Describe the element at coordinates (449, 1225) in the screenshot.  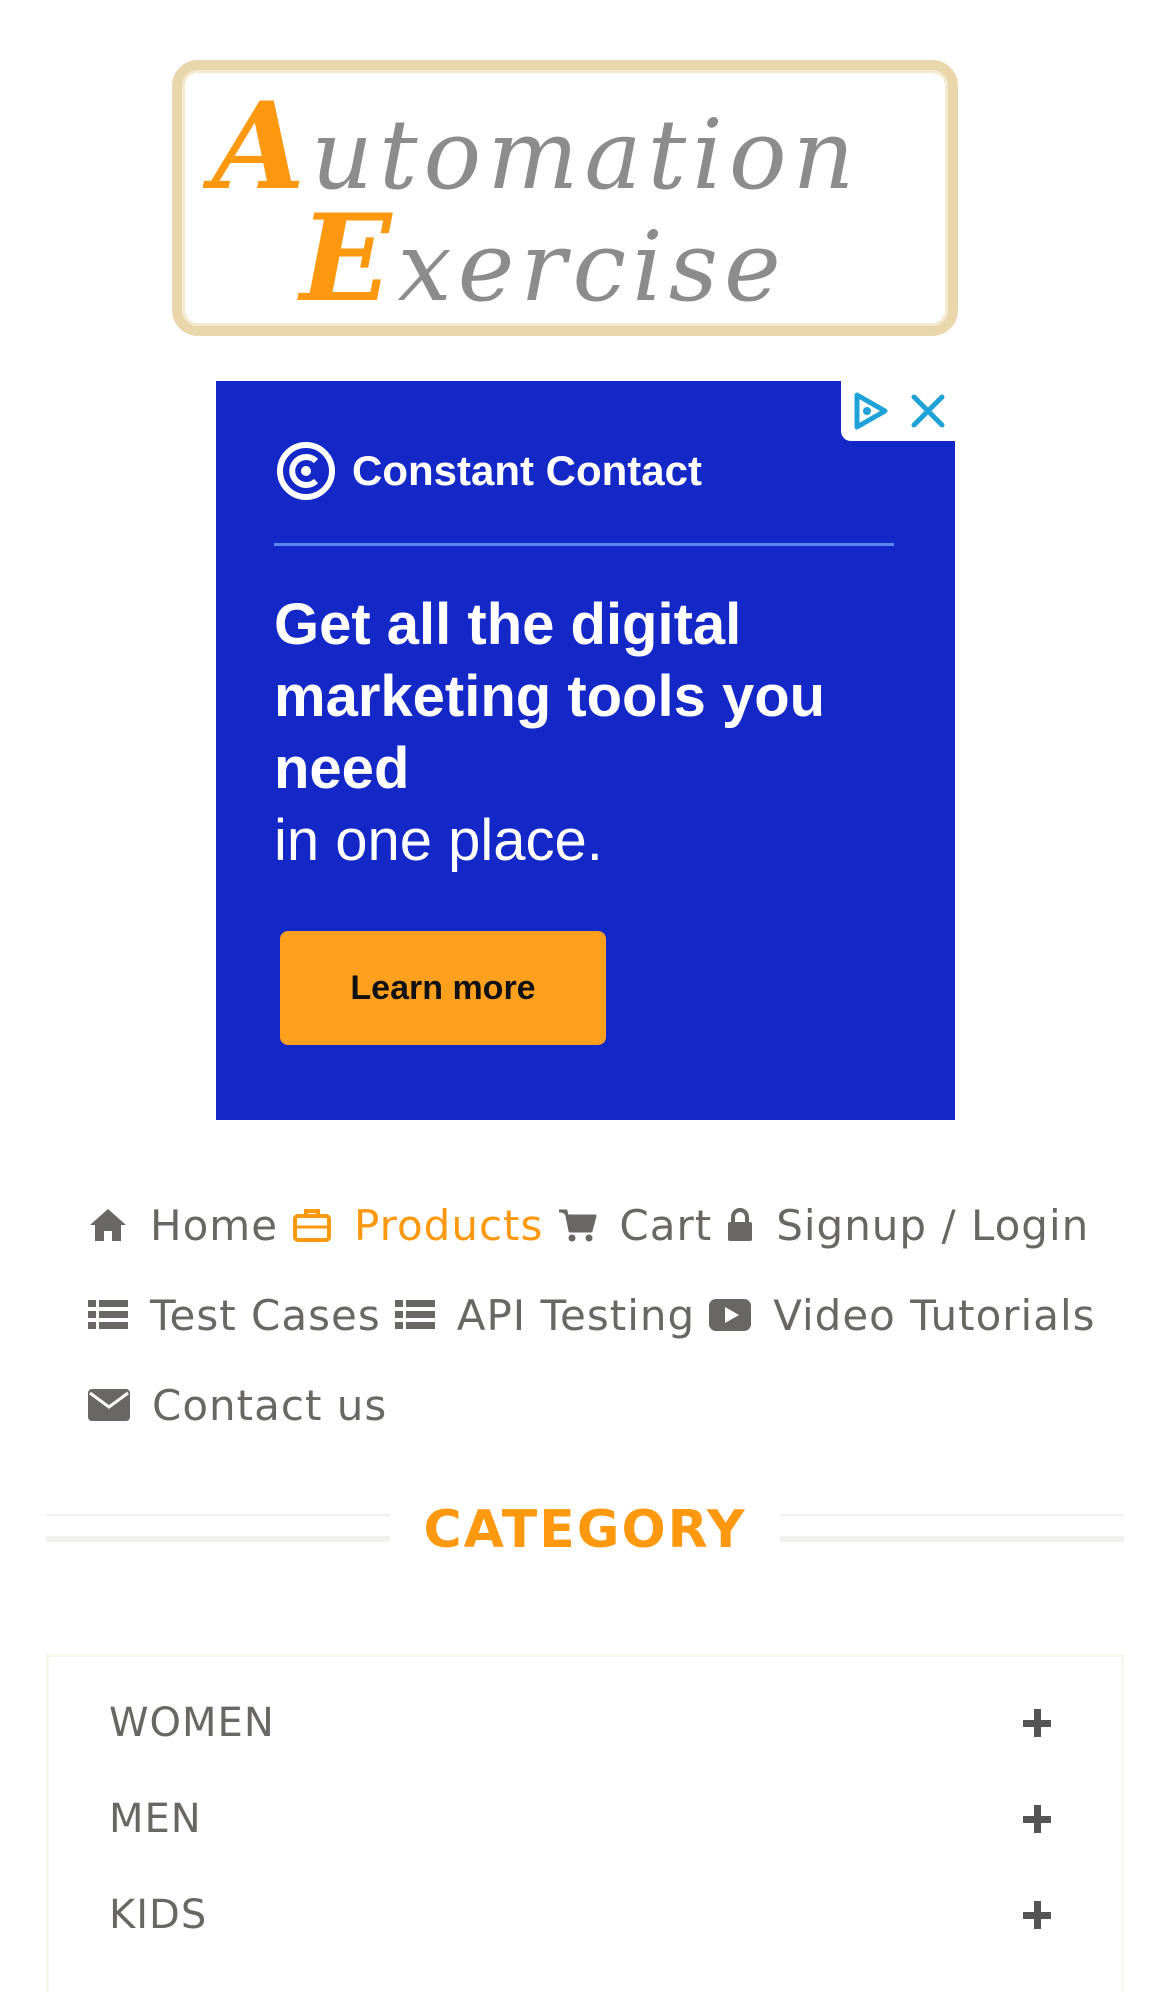
I see `nav-products-label: Products` at that location.